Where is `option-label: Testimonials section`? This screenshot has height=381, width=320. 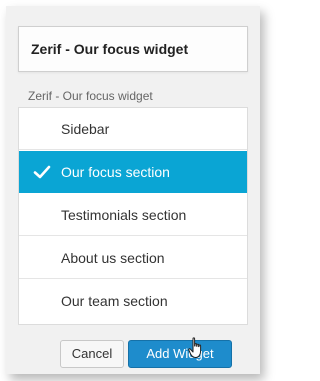
option-label: Testimonials section is located at coordinates (124, 215).